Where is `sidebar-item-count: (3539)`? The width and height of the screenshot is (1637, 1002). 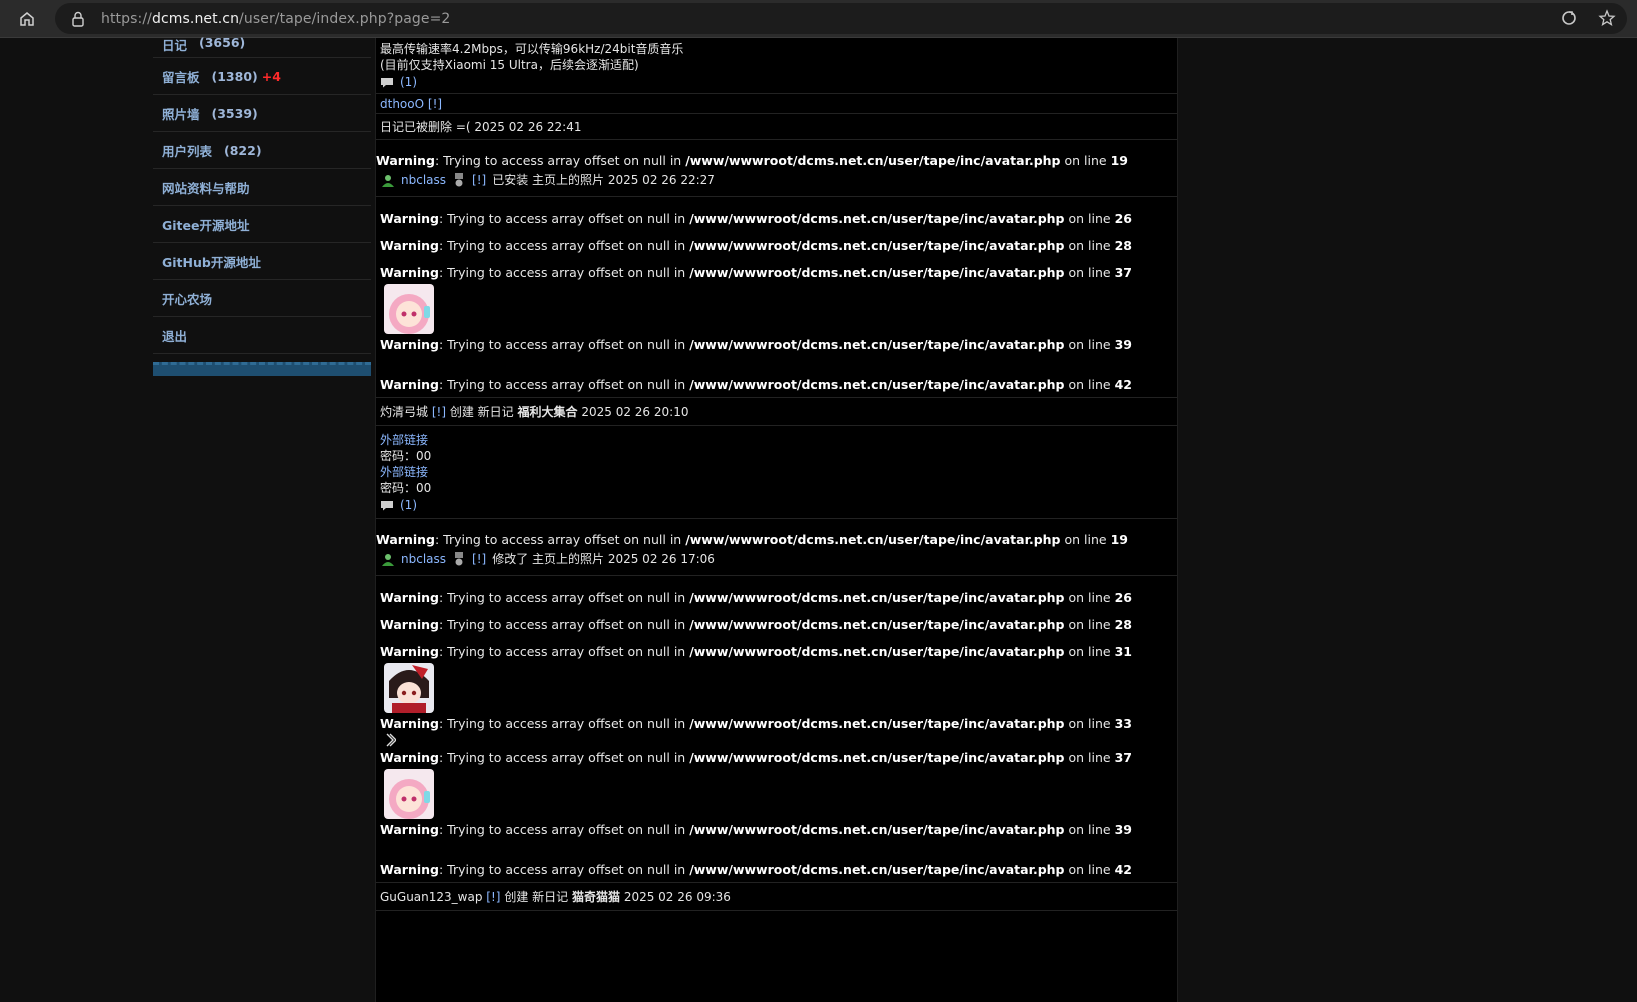
sidebar-item-count: (3539) is located at coordinates (234, 113).